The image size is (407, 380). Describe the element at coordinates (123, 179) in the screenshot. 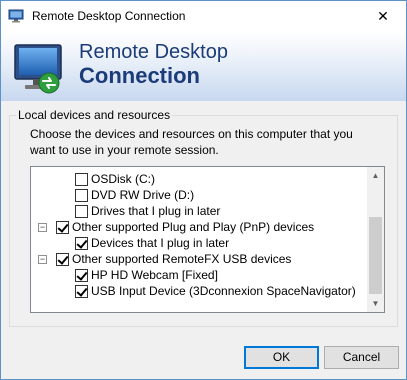

I see `tree-item-label: OSDisk (C:)` at that location.